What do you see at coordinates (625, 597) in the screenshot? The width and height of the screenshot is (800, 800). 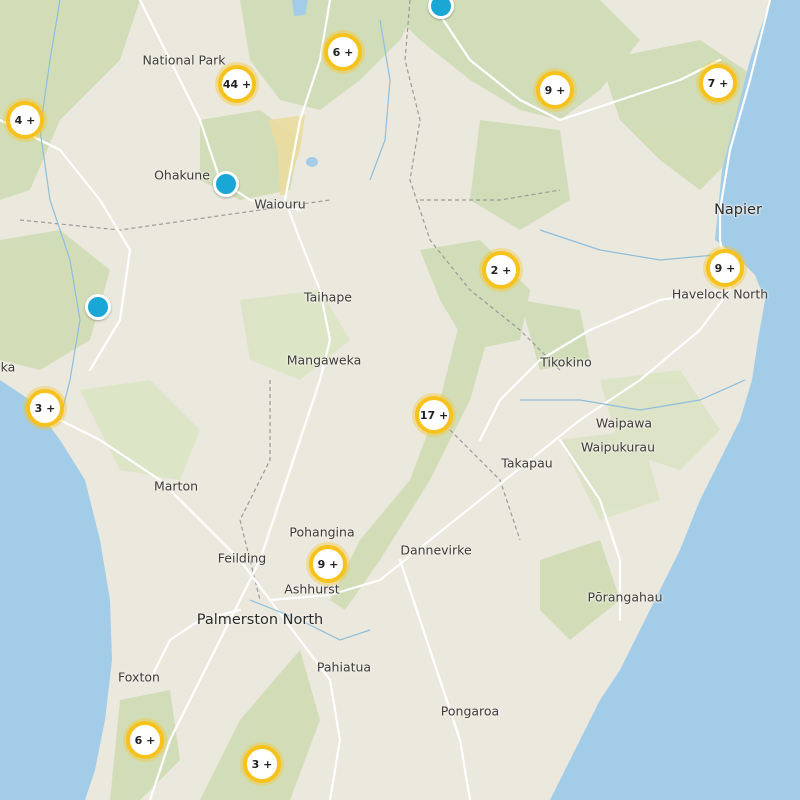 I see `place-label: Pōrangahau` at bounding box center [625, 597].